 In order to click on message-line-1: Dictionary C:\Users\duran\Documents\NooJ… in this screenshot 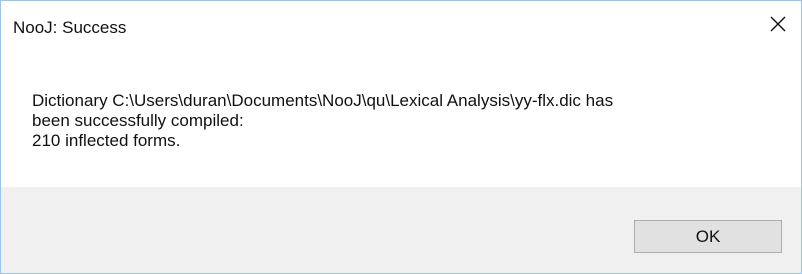, I will do `click(323, 100)`.